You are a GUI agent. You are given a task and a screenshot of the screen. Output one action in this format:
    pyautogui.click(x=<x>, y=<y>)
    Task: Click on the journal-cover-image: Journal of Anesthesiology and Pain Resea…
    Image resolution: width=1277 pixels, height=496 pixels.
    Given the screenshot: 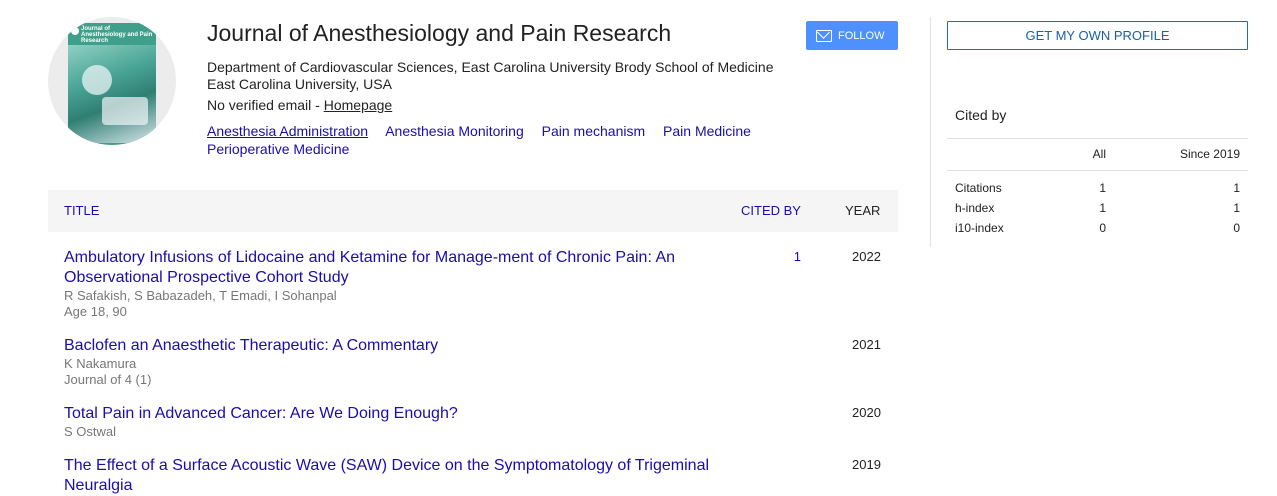 What is the action you would take?
    pyautogui.click(x=112, y=84)
    